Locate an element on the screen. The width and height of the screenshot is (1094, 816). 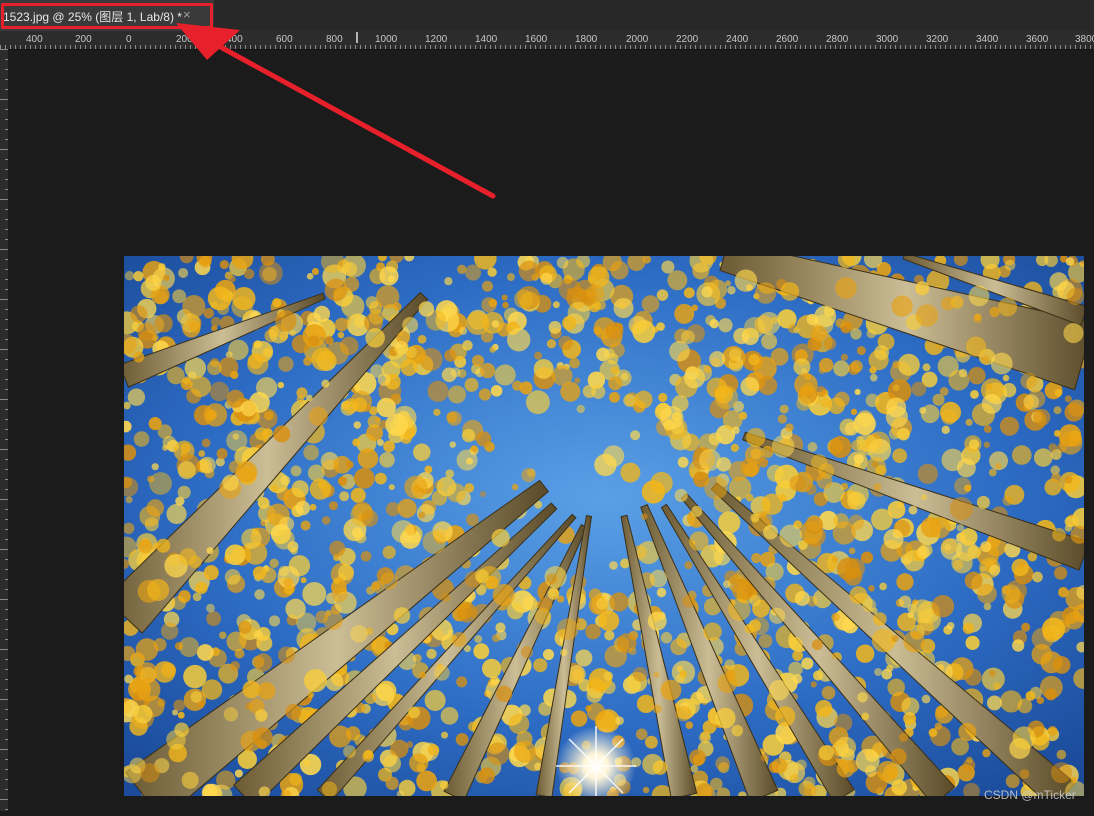
ruler-label: 1600 is located at coordinates (536, 39).